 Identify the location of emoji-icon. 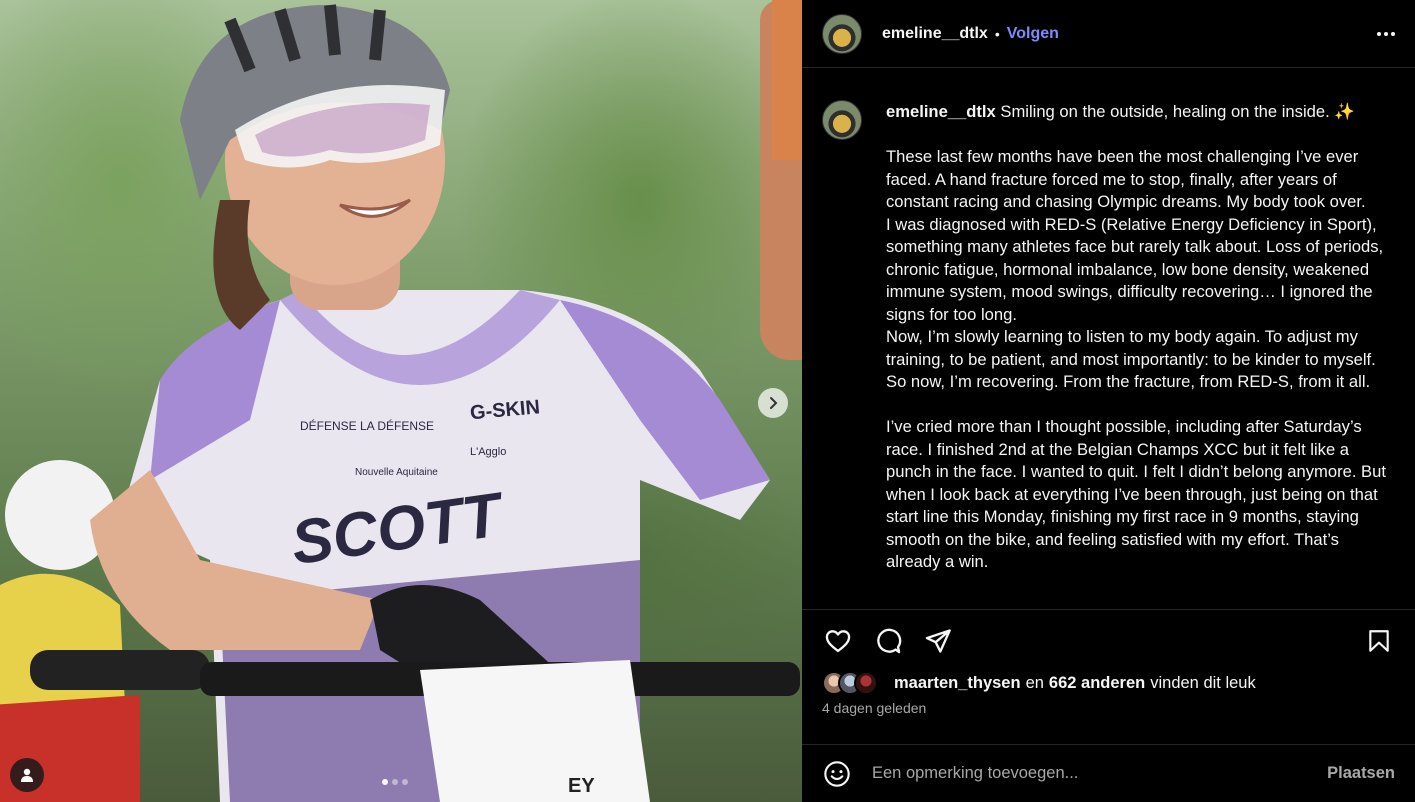
(837, 773).